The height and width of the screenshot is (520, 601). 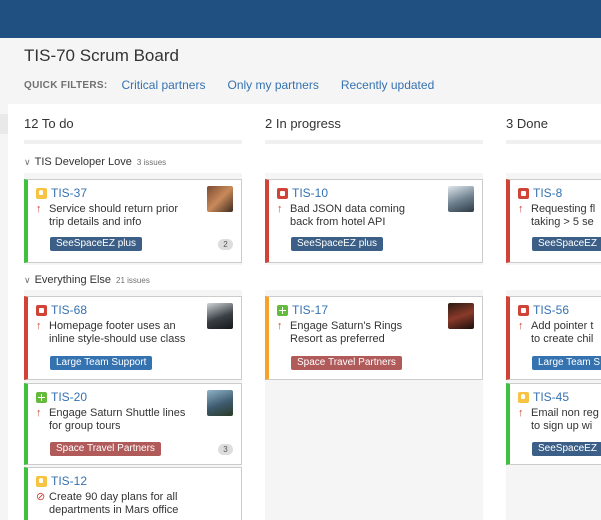 I want to click on issue-key: TIS-10, so click(x=310, y=193).